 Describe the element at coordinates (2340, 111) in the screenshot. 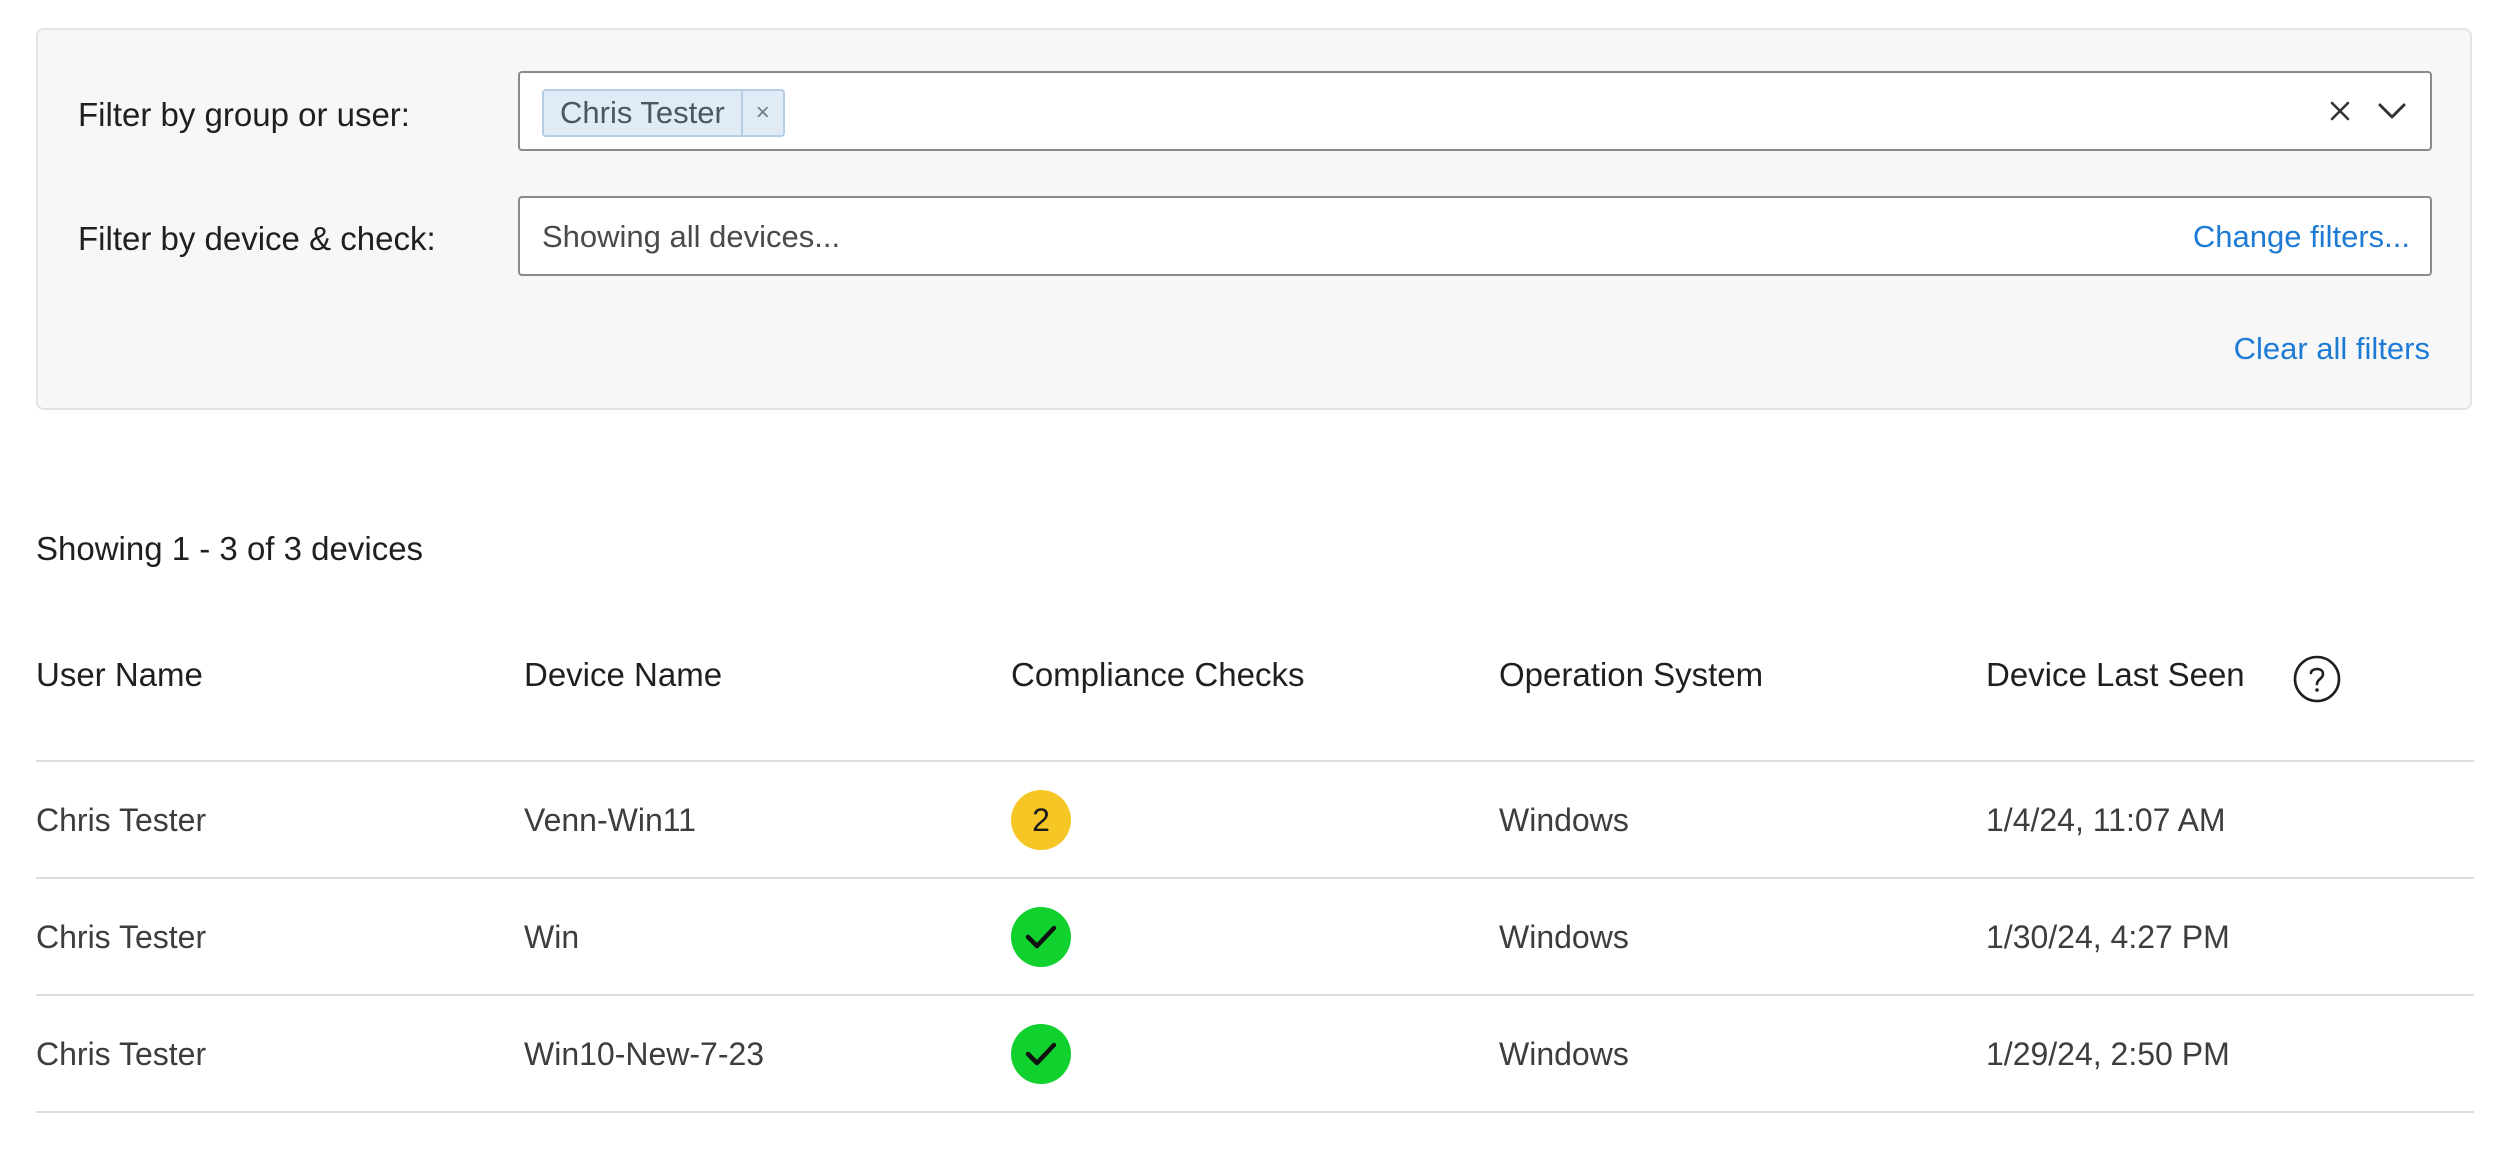

I see `close-icon` at that location.